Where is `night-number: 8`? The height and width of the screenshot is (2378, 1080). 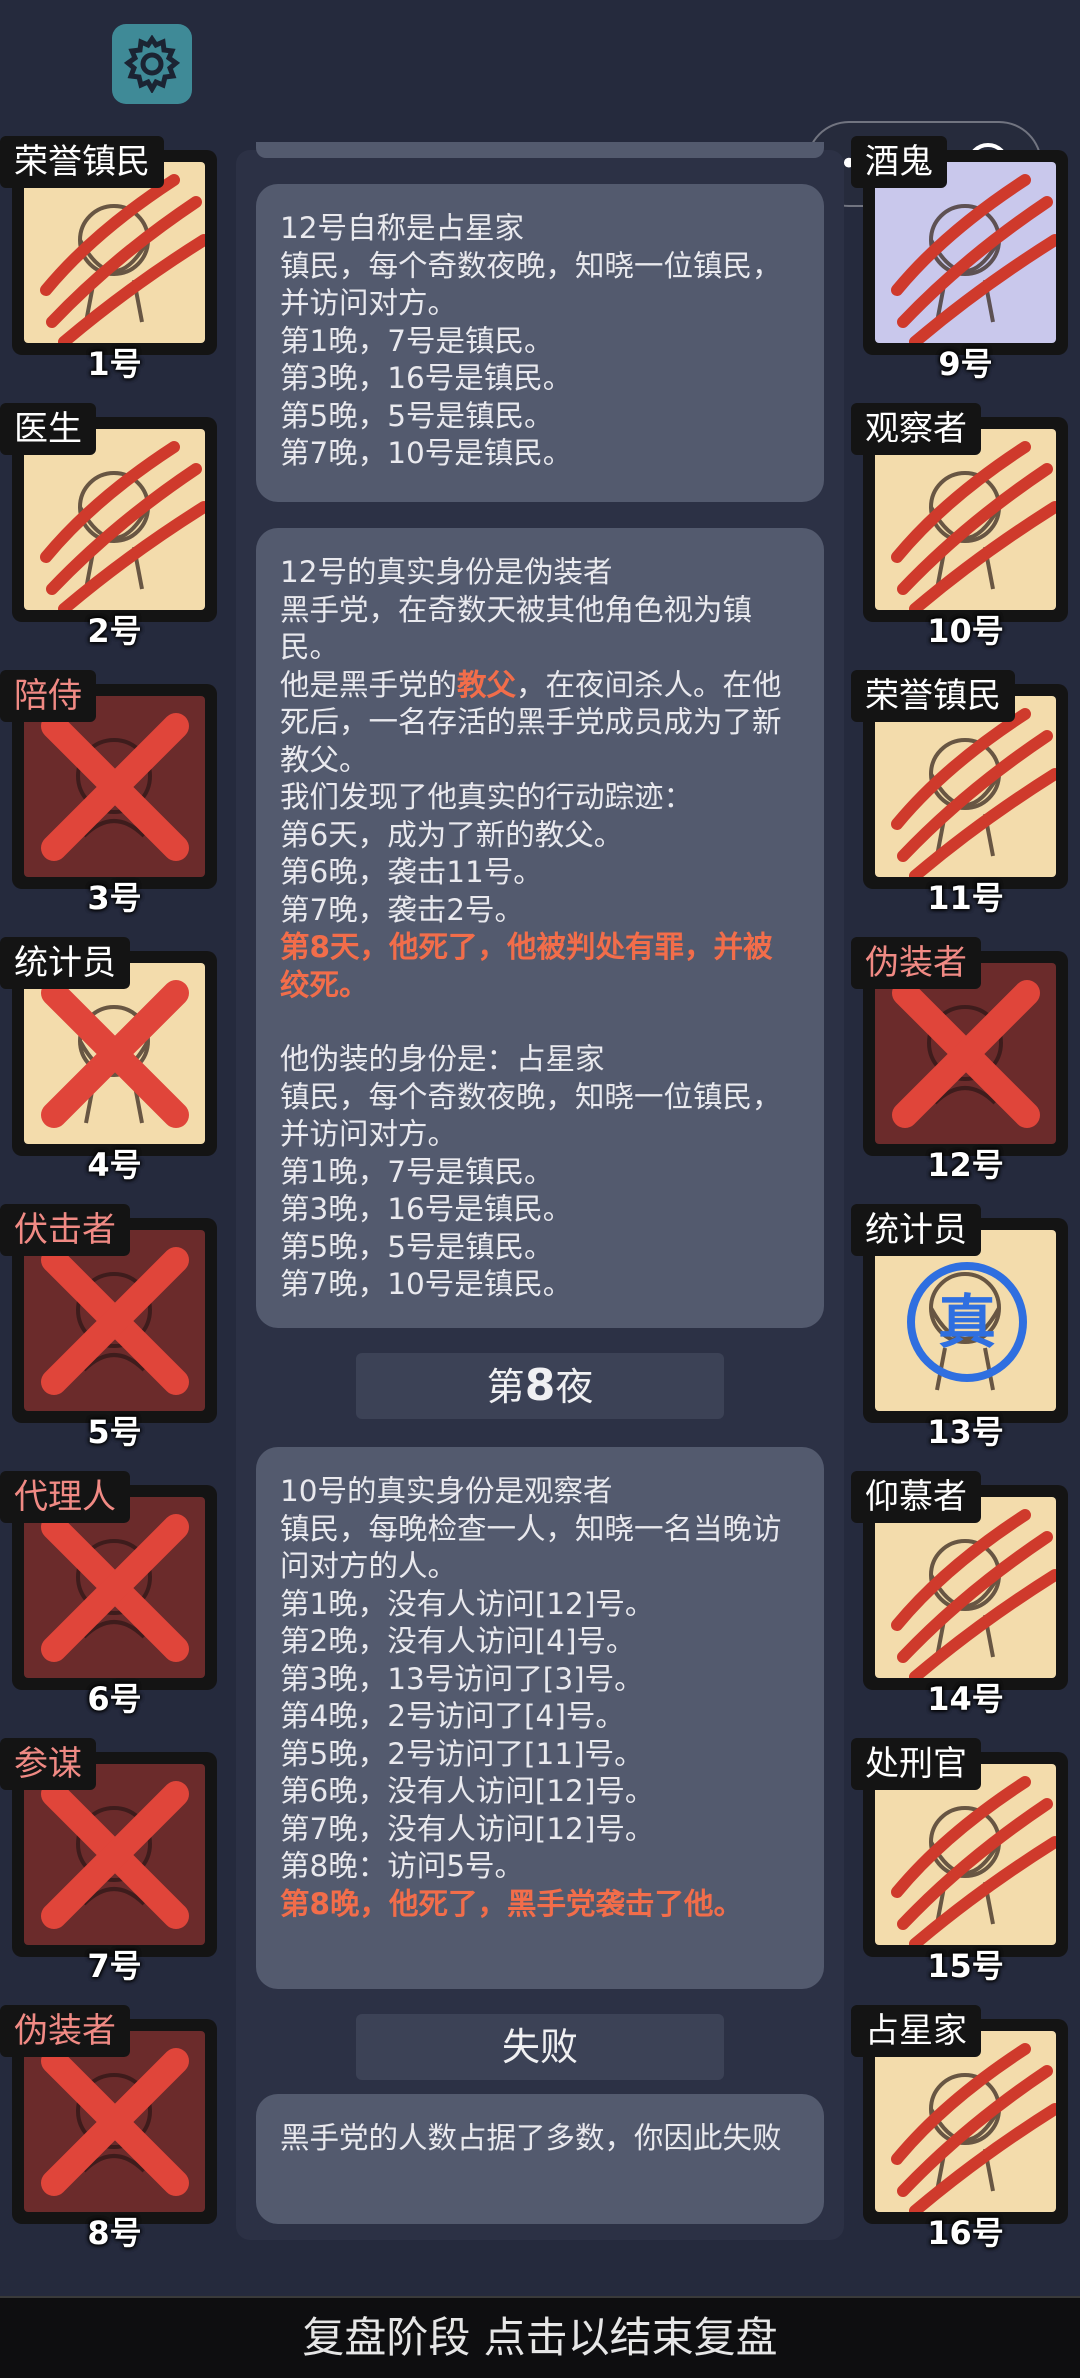
night-number: 8 is located at coordinates (540, 1385).